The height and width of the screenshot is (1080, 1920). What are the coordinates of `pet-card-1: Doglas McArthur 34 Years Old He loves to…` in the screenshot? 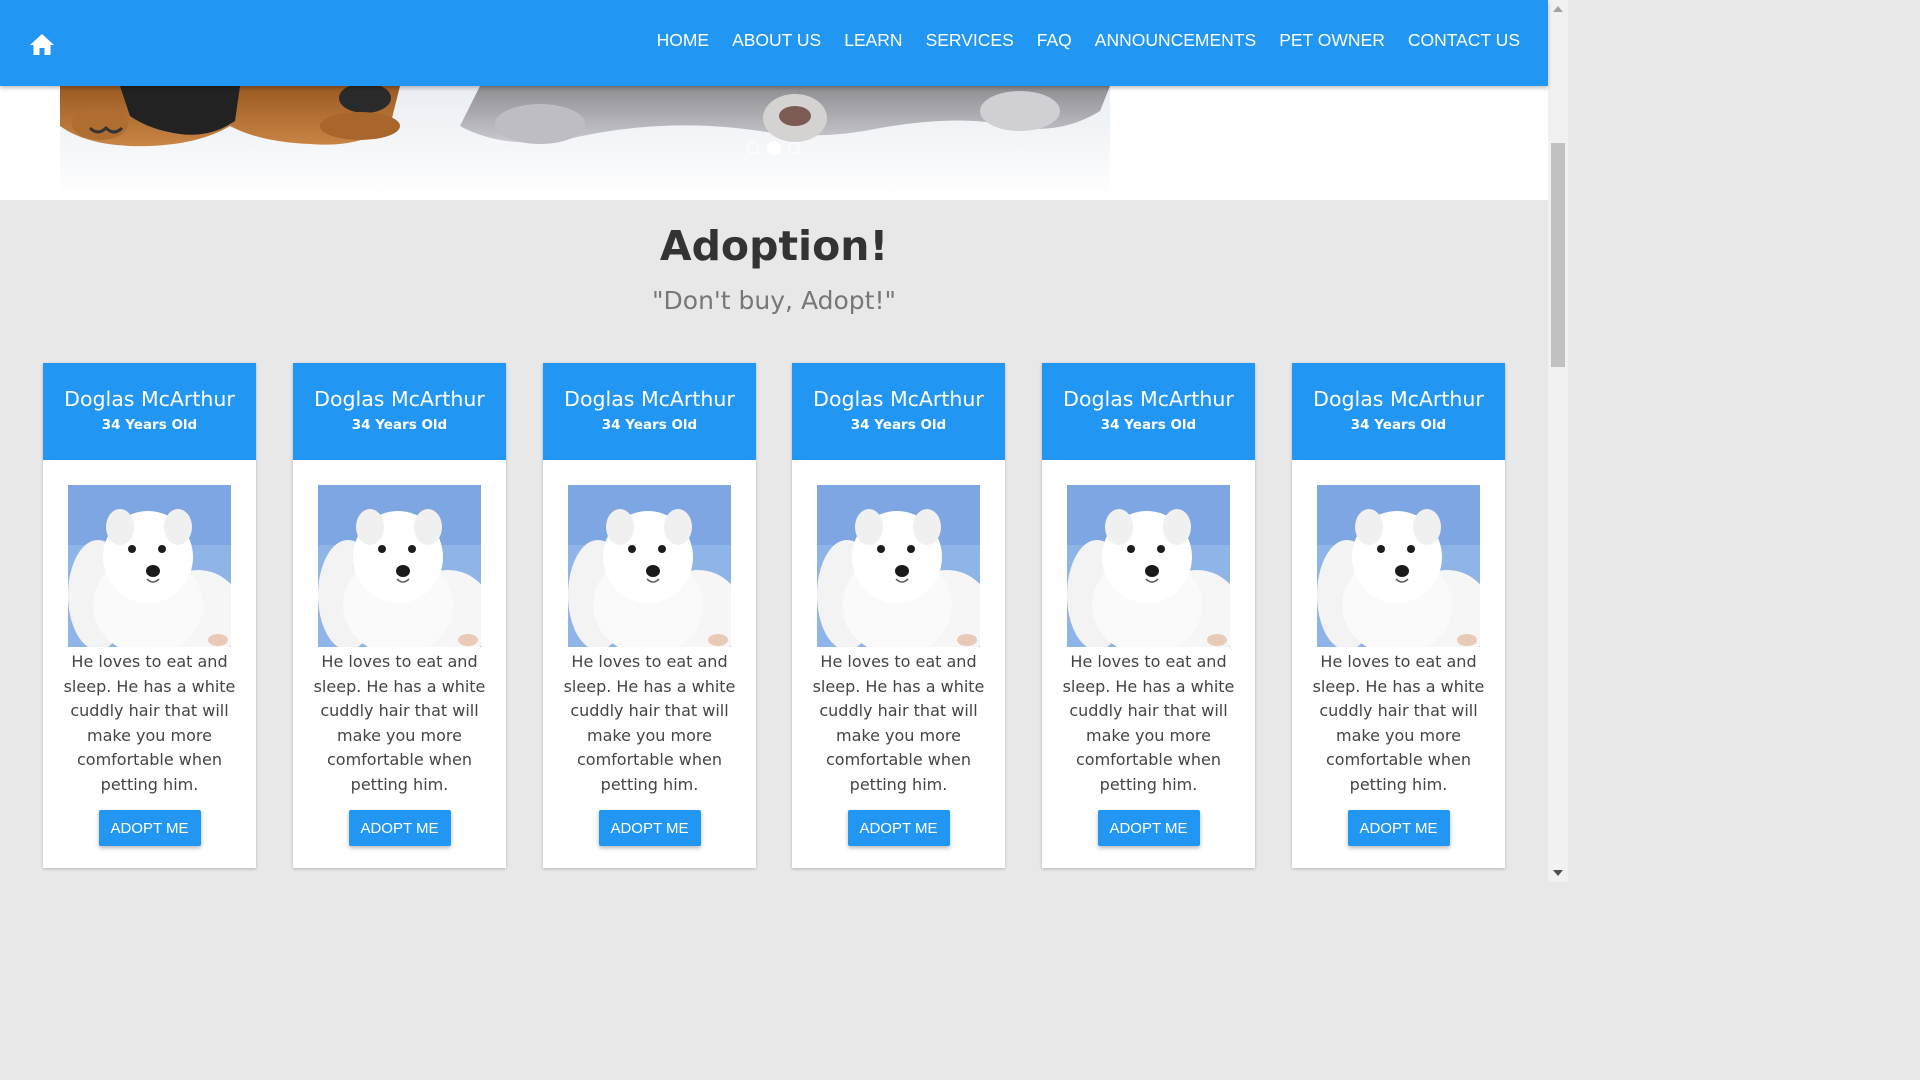 It's located at (149, 615).